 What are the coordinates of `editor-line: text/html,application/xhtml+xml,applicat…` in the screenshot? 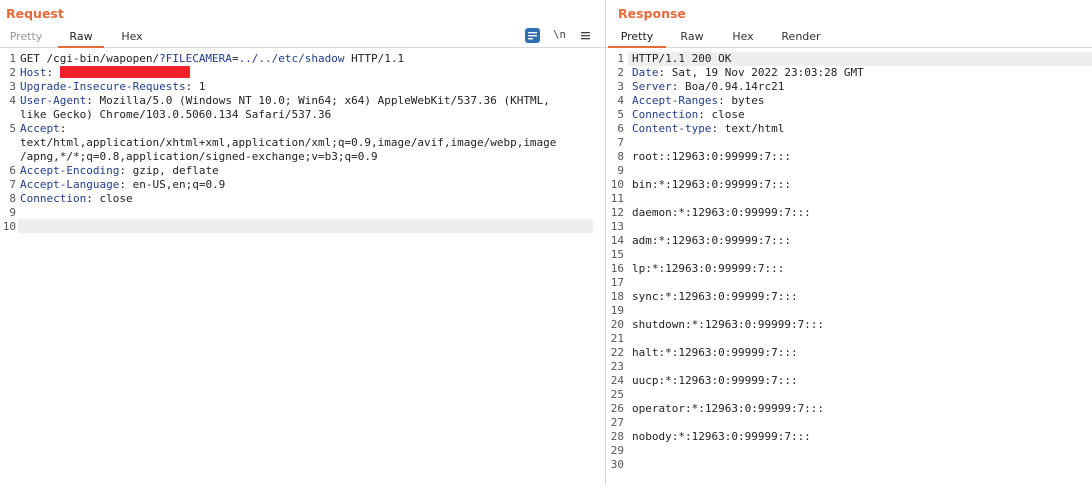 It's located at (302, 143).